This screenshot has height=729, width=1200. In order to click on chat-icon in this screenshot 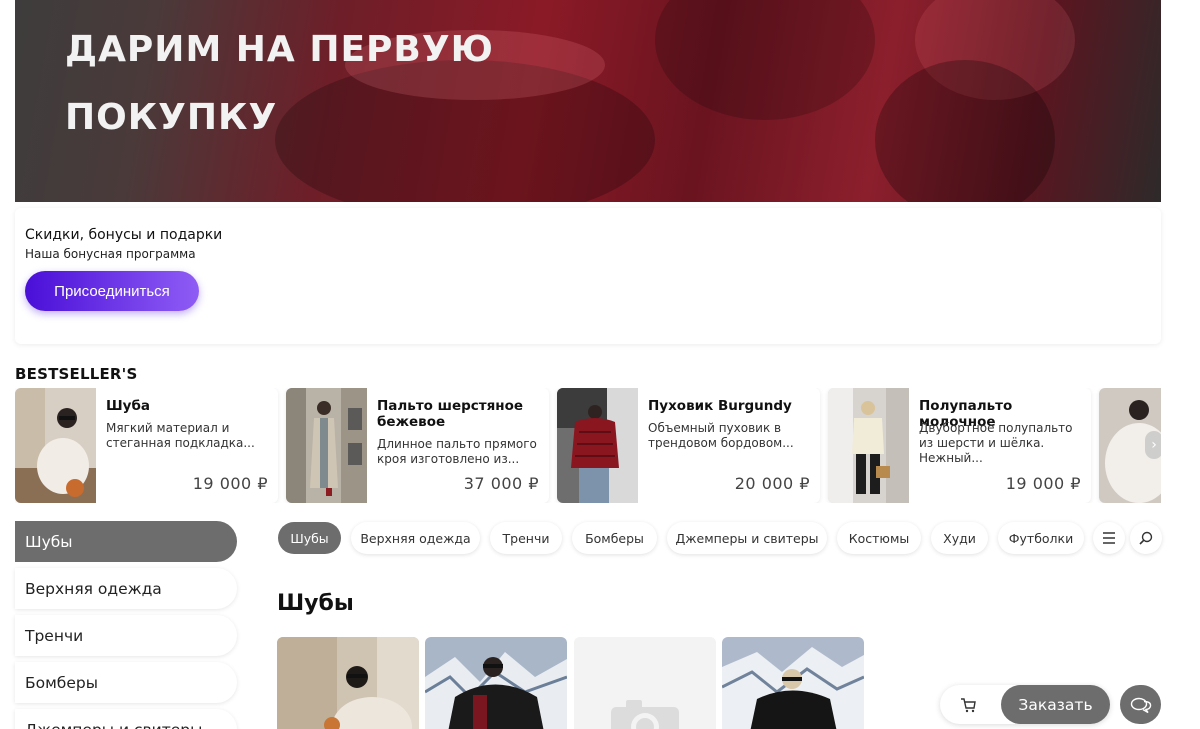, I will do `click(1140, 705)`.